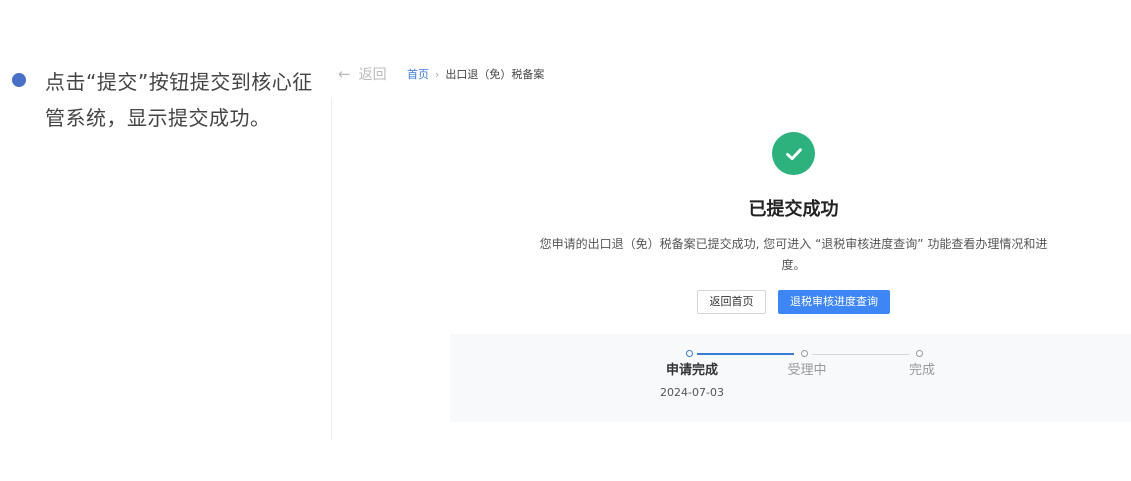  I want to click on breadcrumb: 首页 › 出口退（免）税备案, so click(475, 74).